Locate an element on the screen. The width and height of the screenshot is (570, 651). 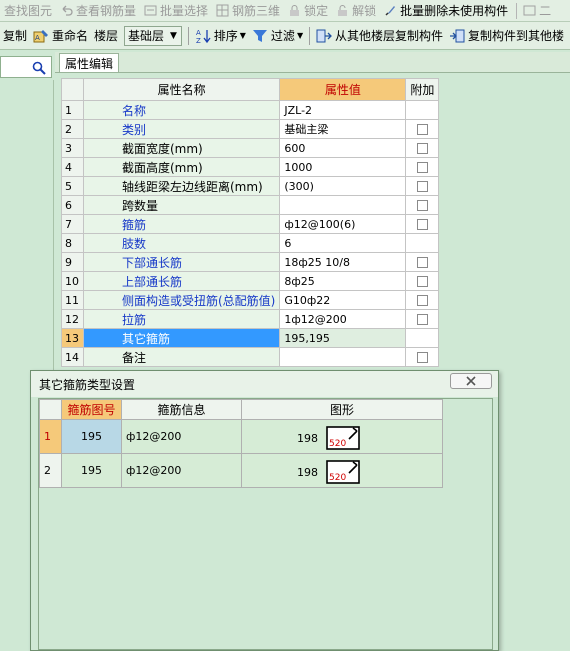
property-row: 9 下部通长筋 18ф25 10/8 is located at coordinates (250, 262).